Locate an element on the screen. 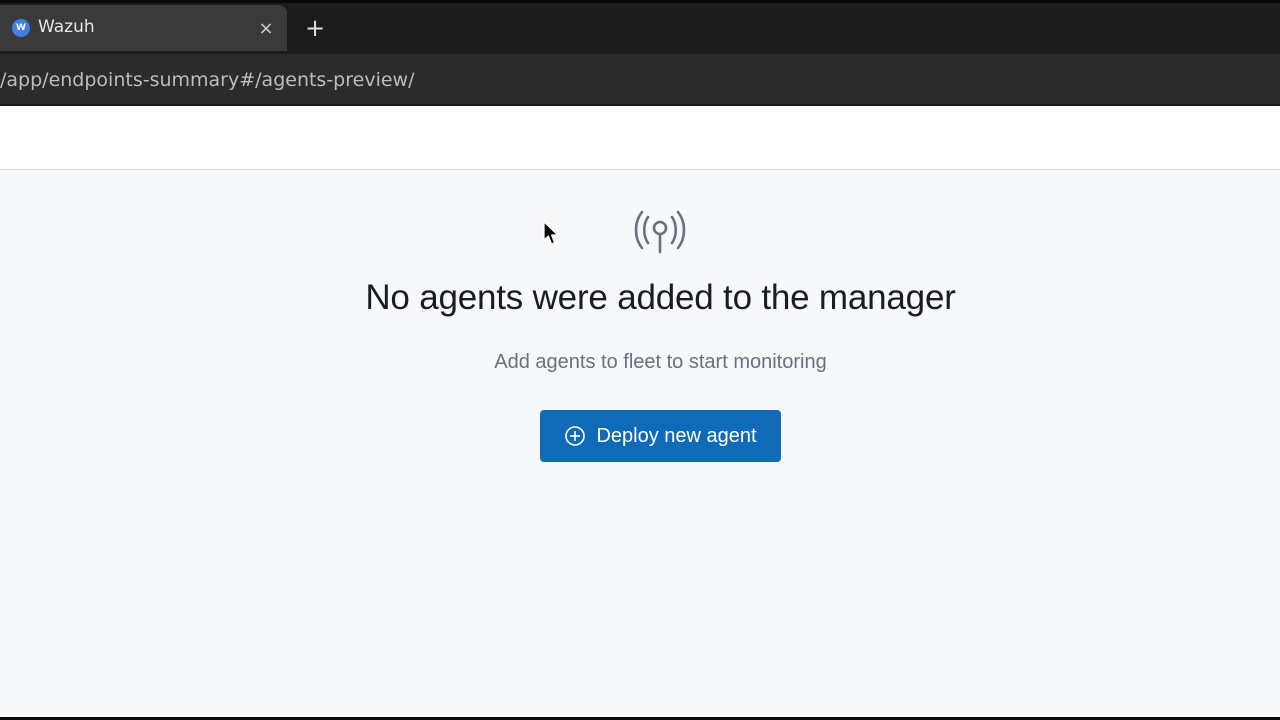 The image size is (1280, 720). new-tab-icon: + is located at coordinates (315, 29).